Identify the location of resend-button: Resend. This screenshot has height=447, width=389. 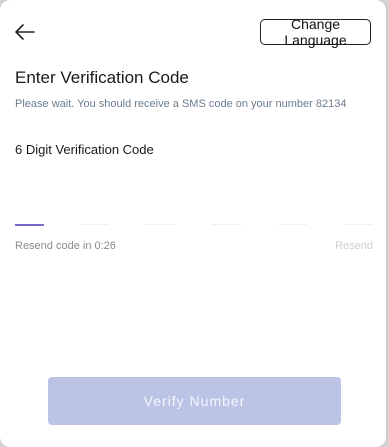
(354, 246).